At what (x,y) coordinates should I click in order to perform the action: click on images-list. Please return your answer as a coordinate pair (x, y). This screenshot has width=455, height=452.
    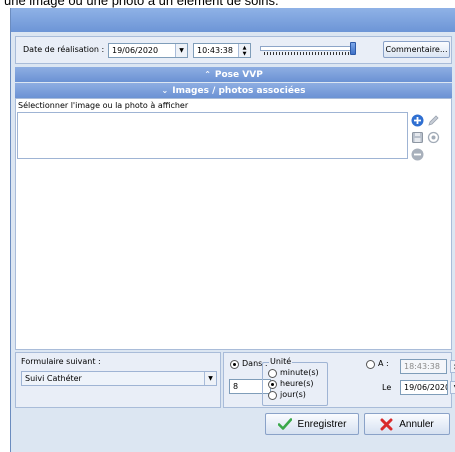
    Looking at the image, I should click on (212, 135).